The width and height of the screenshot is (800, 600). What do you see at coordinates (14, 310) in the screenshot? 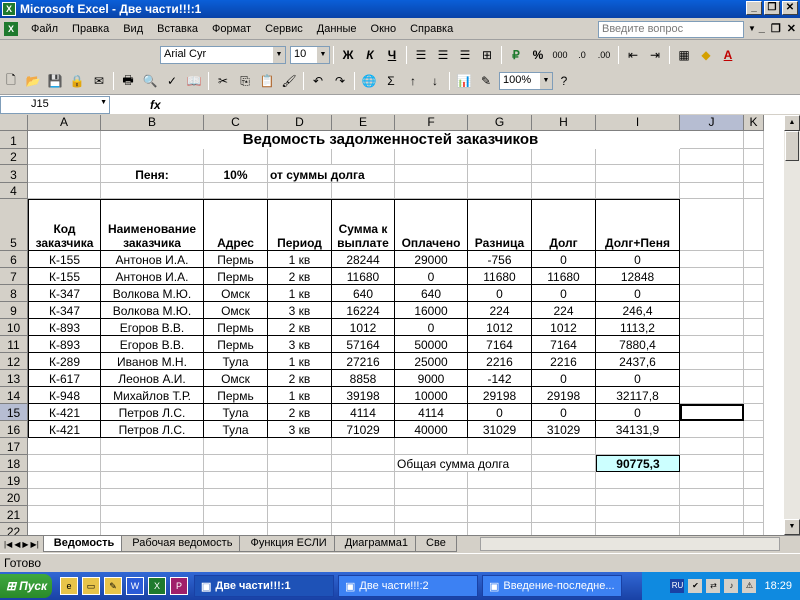
I see `row-header: 9` at bounding box center [14, 310].